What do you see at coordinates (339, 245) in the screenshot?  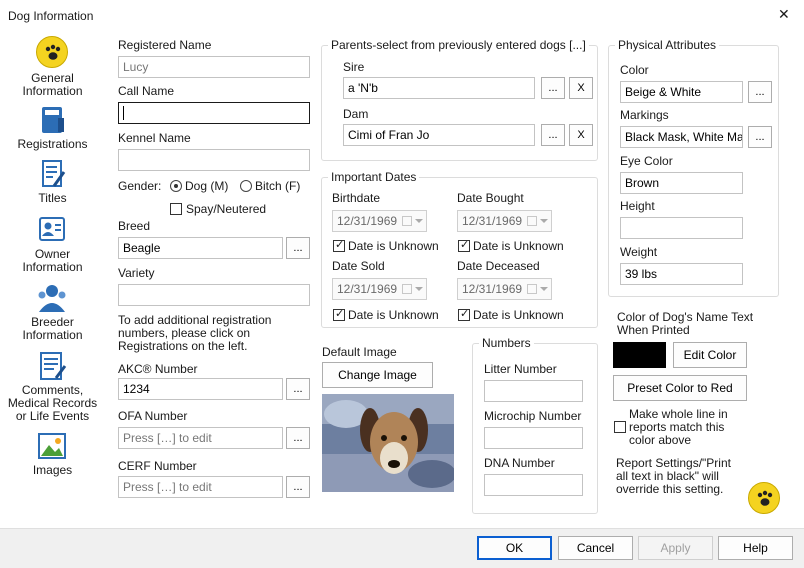 I see `birthdate-unknown-checkbox` at bounding box center [339, 245].